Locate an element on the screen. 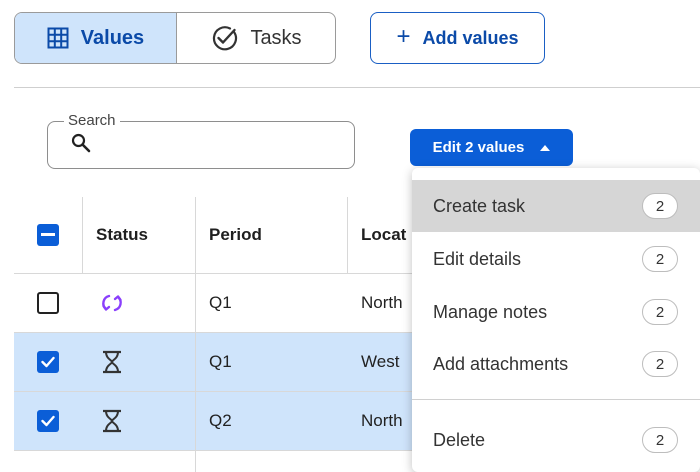 The width and height of the screenshot is (700, 472). values-tab: Values is located at coordinates (96, 38).